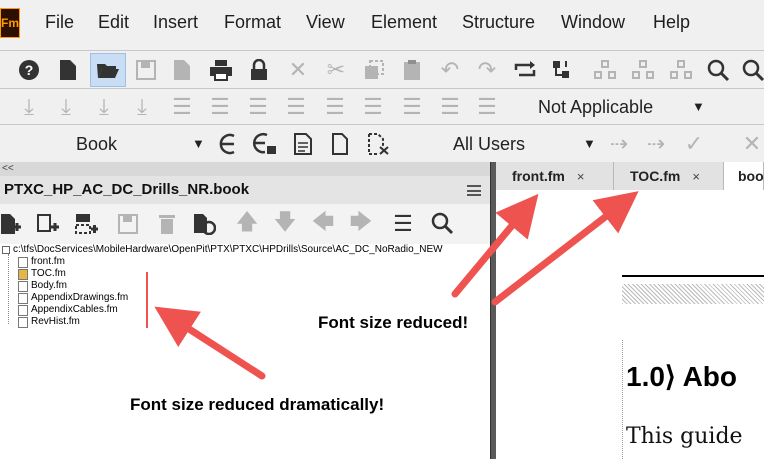 This screenshot has width=764, height=459. What do you see at coordinates (73, 298) in the screenshot?
I see `list-item: AppendixDrawings.fm` at bounding box center [73, 298].